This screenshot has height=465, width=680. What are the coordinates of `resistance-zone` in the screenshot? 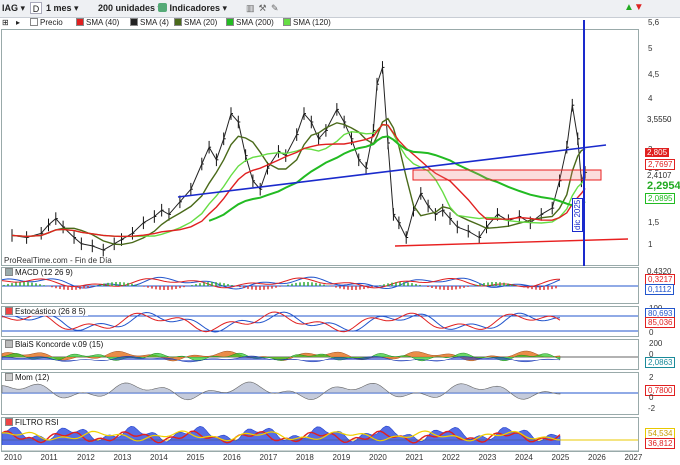 It's located at (507, 175).